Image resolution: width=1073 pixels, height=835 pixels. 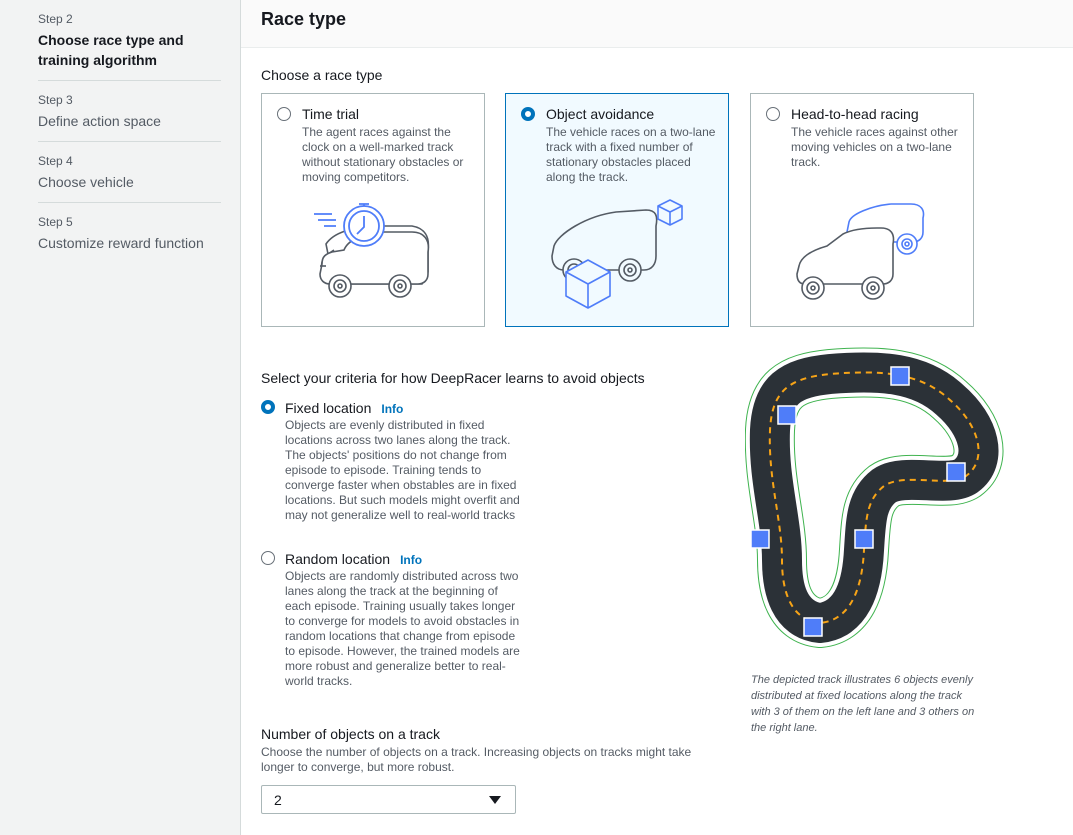 I want to click on step-title: Choose race type and training algorithm, so click(x=111, y=50).